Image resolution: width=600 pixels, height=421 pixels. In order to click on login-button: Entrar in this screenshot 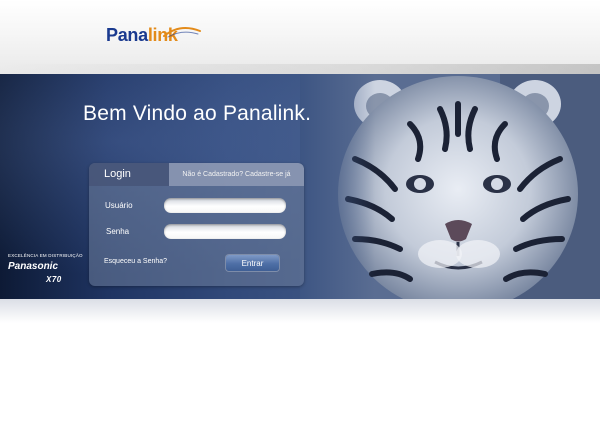, I will do `click(252, 263)`.